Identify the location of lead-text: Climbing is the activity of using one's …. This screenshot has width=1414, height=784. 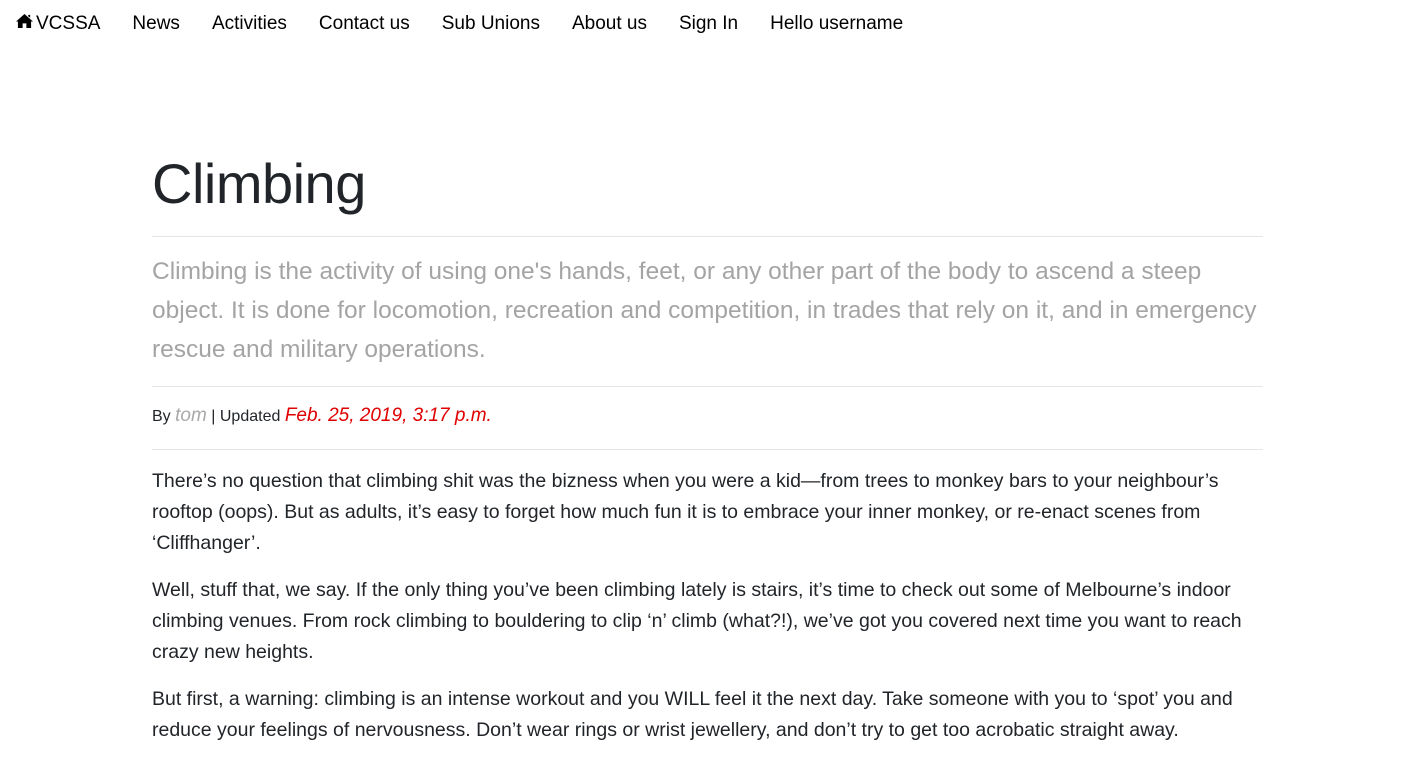
(704, 310).